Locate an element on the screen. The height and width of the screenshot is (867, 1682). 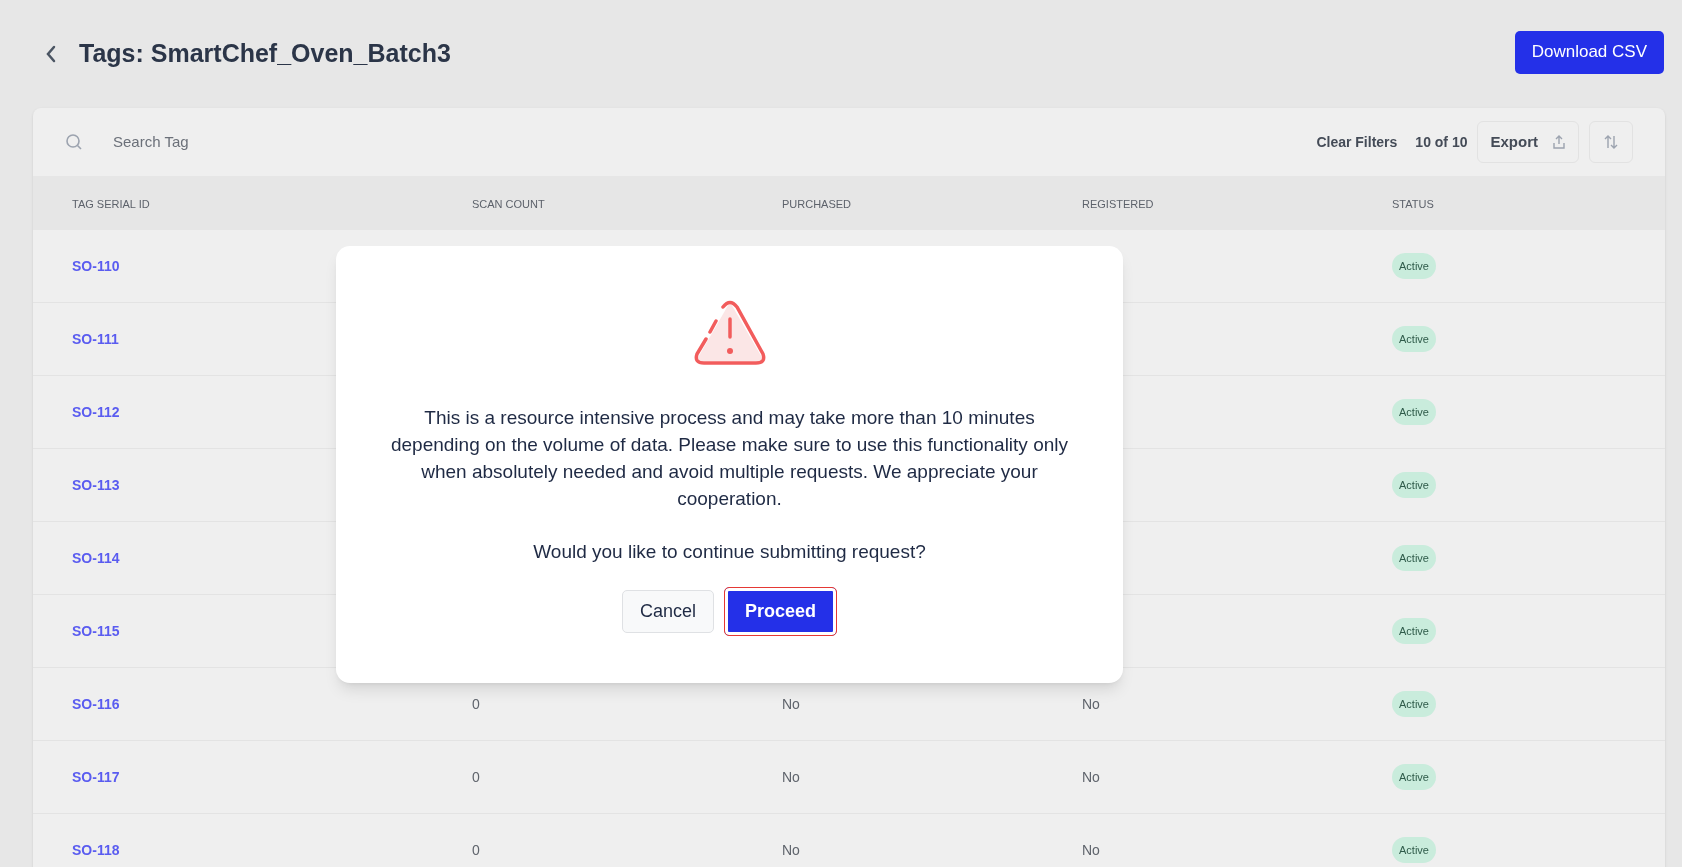
download-csv-button: Download CSV is located at coordinates (1589, 52).